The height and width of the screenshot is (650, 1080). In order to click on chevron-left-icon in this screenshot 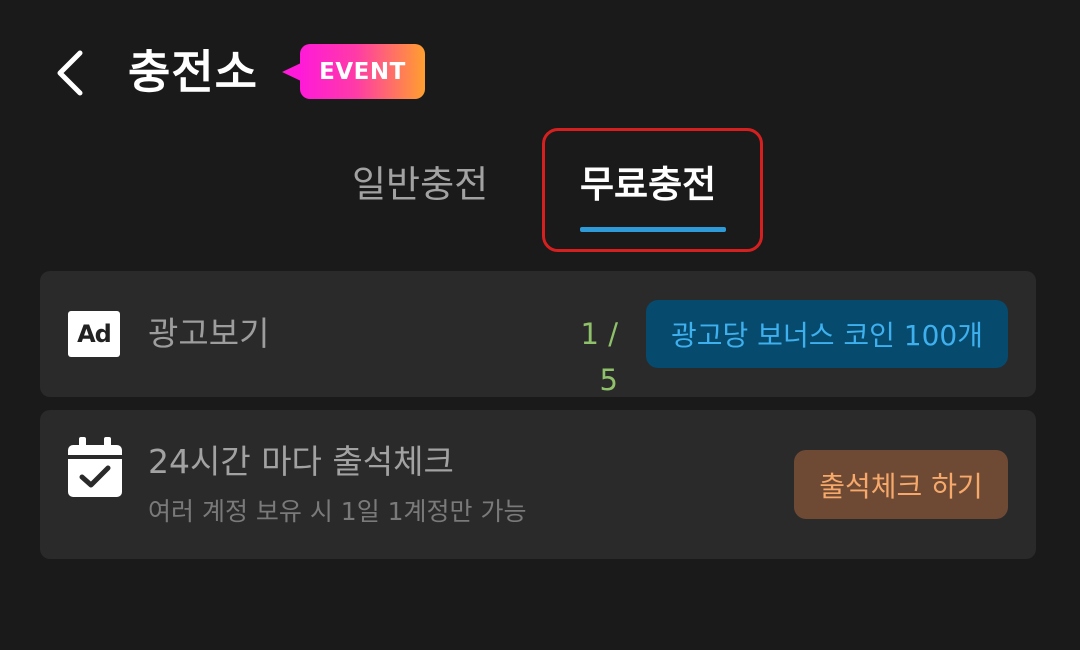, I will do `click(70, 73)`.